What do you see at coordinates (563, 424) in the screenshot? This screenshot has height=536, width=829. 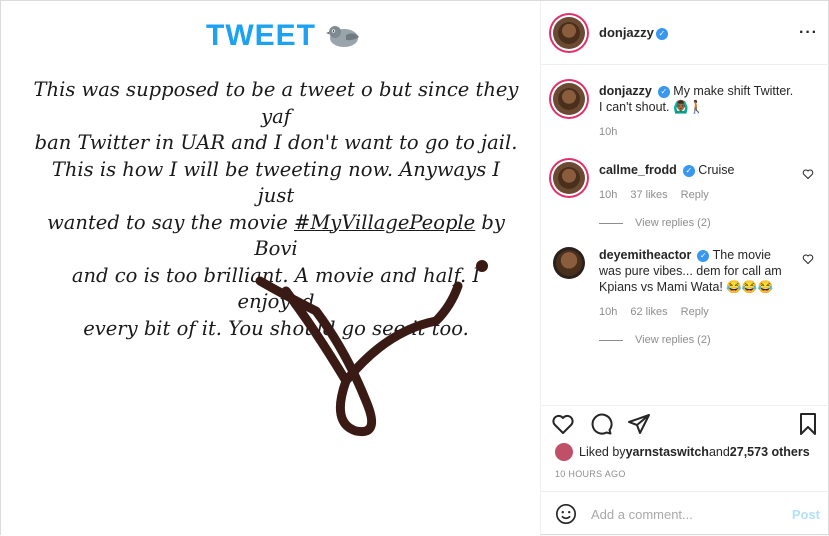 I see `like-heart-icon` at bounding box center [563, 424].